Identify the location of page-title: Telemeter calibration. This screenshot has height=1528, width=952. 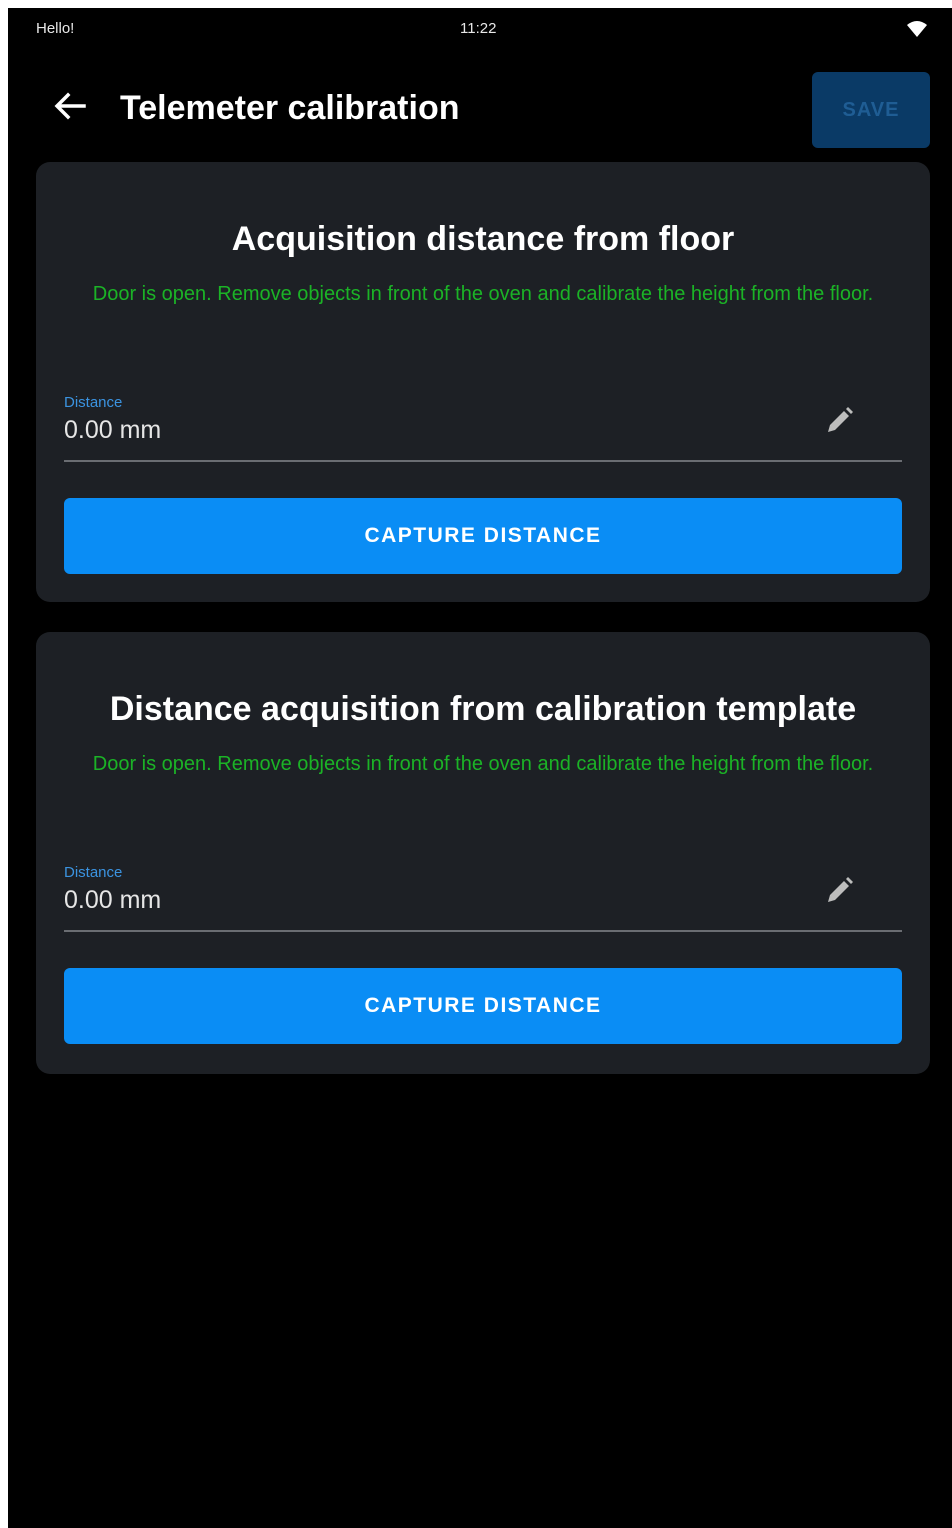
(290, 108).